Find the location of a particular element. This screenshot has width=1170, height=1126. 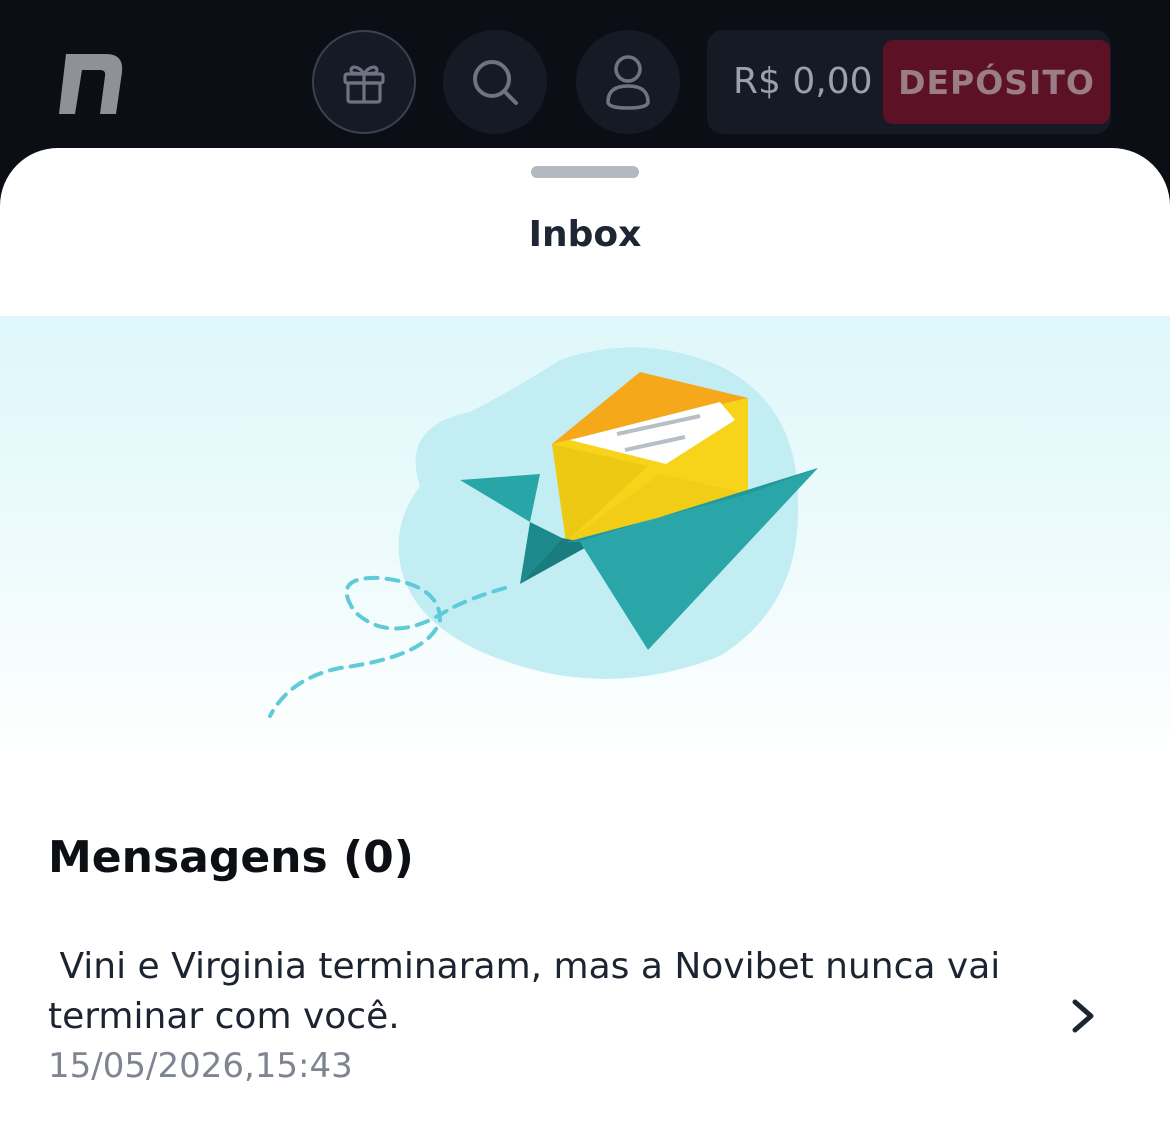

search-button is located at coordinates (495, 82).